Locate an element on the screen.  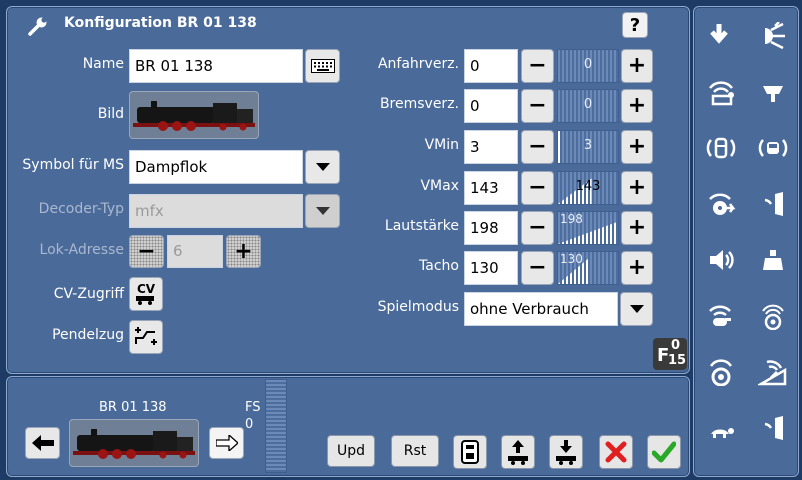
shuttle-icon is located at coordinates (146, 336).